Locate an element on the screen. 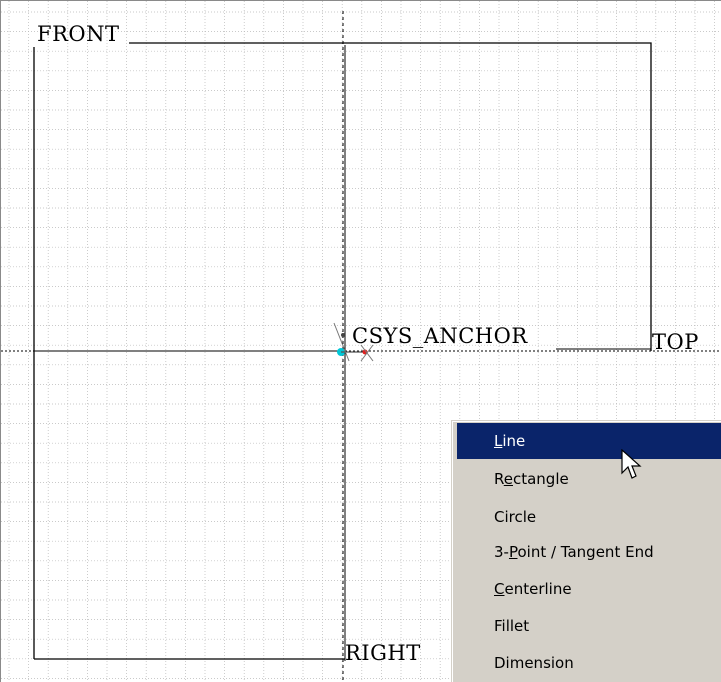  menu-item-rectangle: Rectangle is located at coordinates (589, 479).